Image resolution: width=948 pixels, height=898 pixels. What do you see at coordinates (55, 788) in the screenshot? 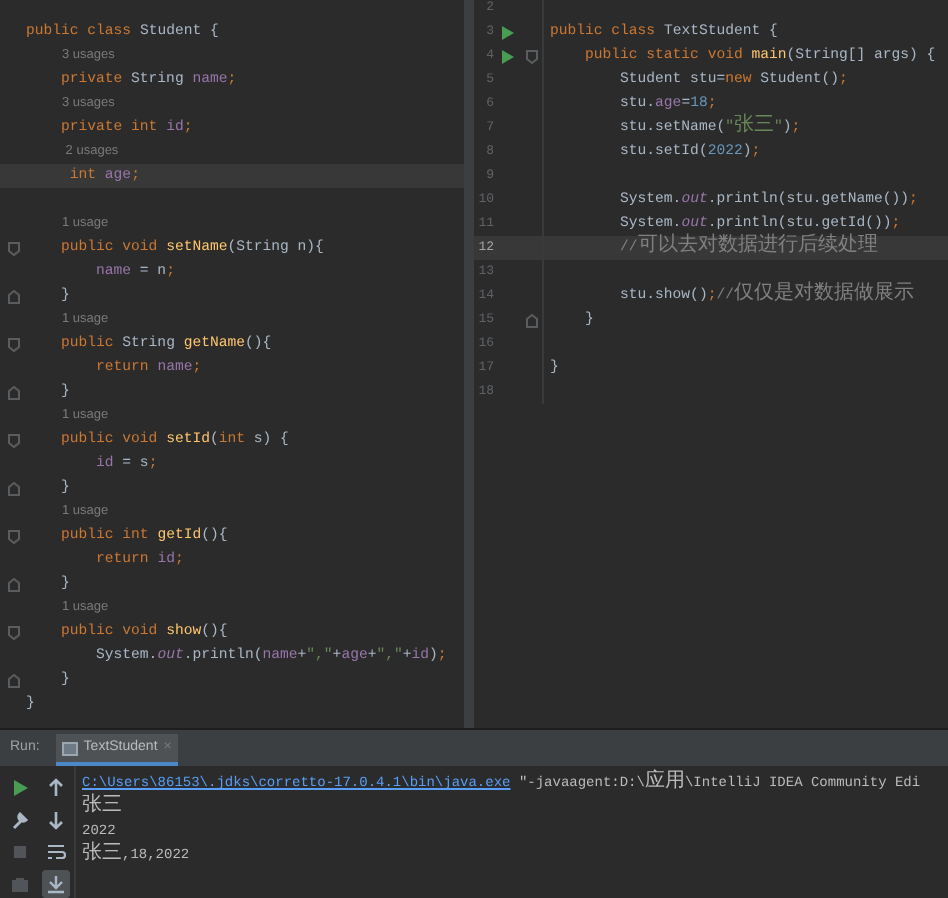
I see `up-arrow-icon` at bounding box center [55, 788].